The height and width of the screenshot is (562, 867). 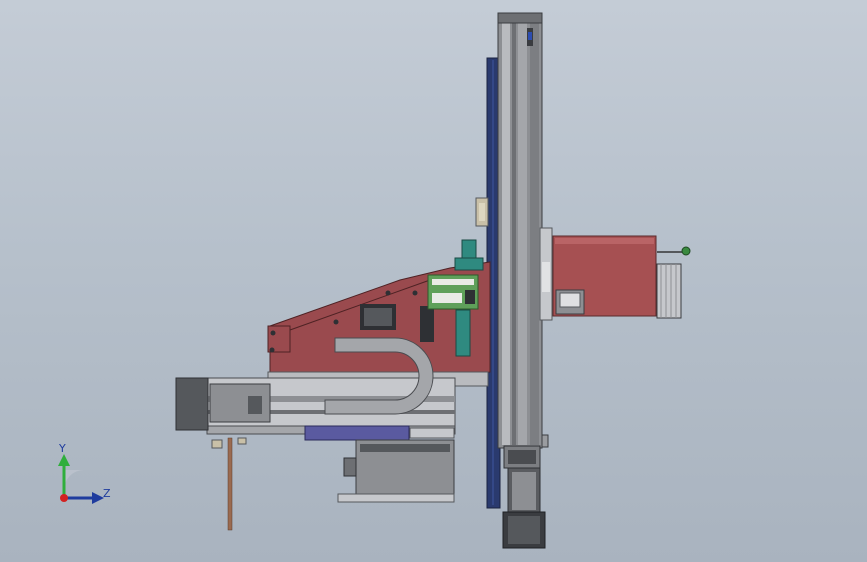 I want to click on green-circuit-board, so click(x=453, y=292).